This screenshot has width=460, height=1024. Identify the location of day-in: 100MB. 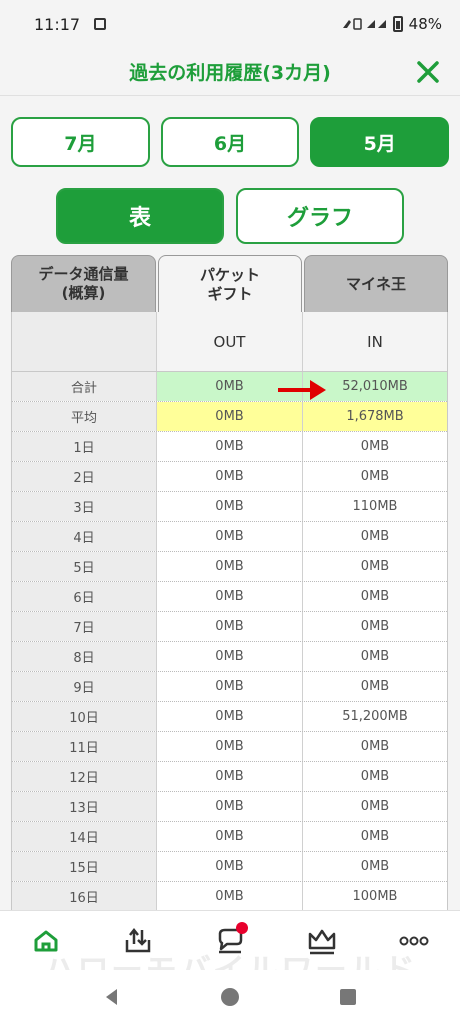
(375, 896).